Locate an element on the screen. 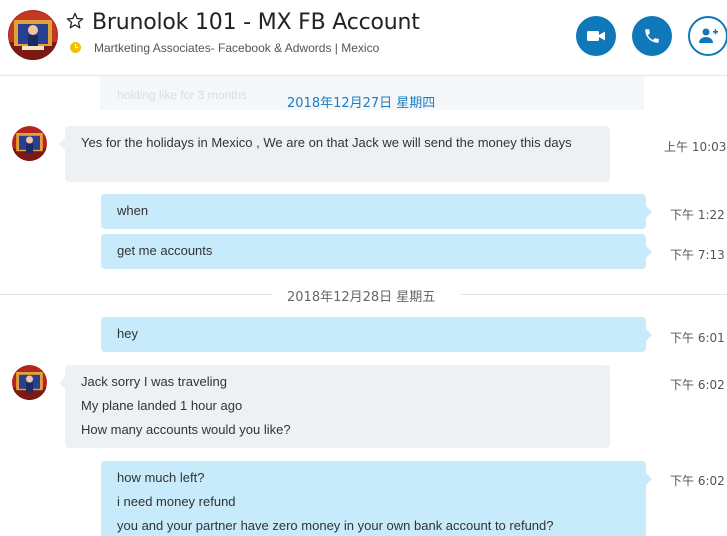 The height and width of the screenshot is (536, 727). message-bubble-outgoing: hey is located at coordinates (376, 334).